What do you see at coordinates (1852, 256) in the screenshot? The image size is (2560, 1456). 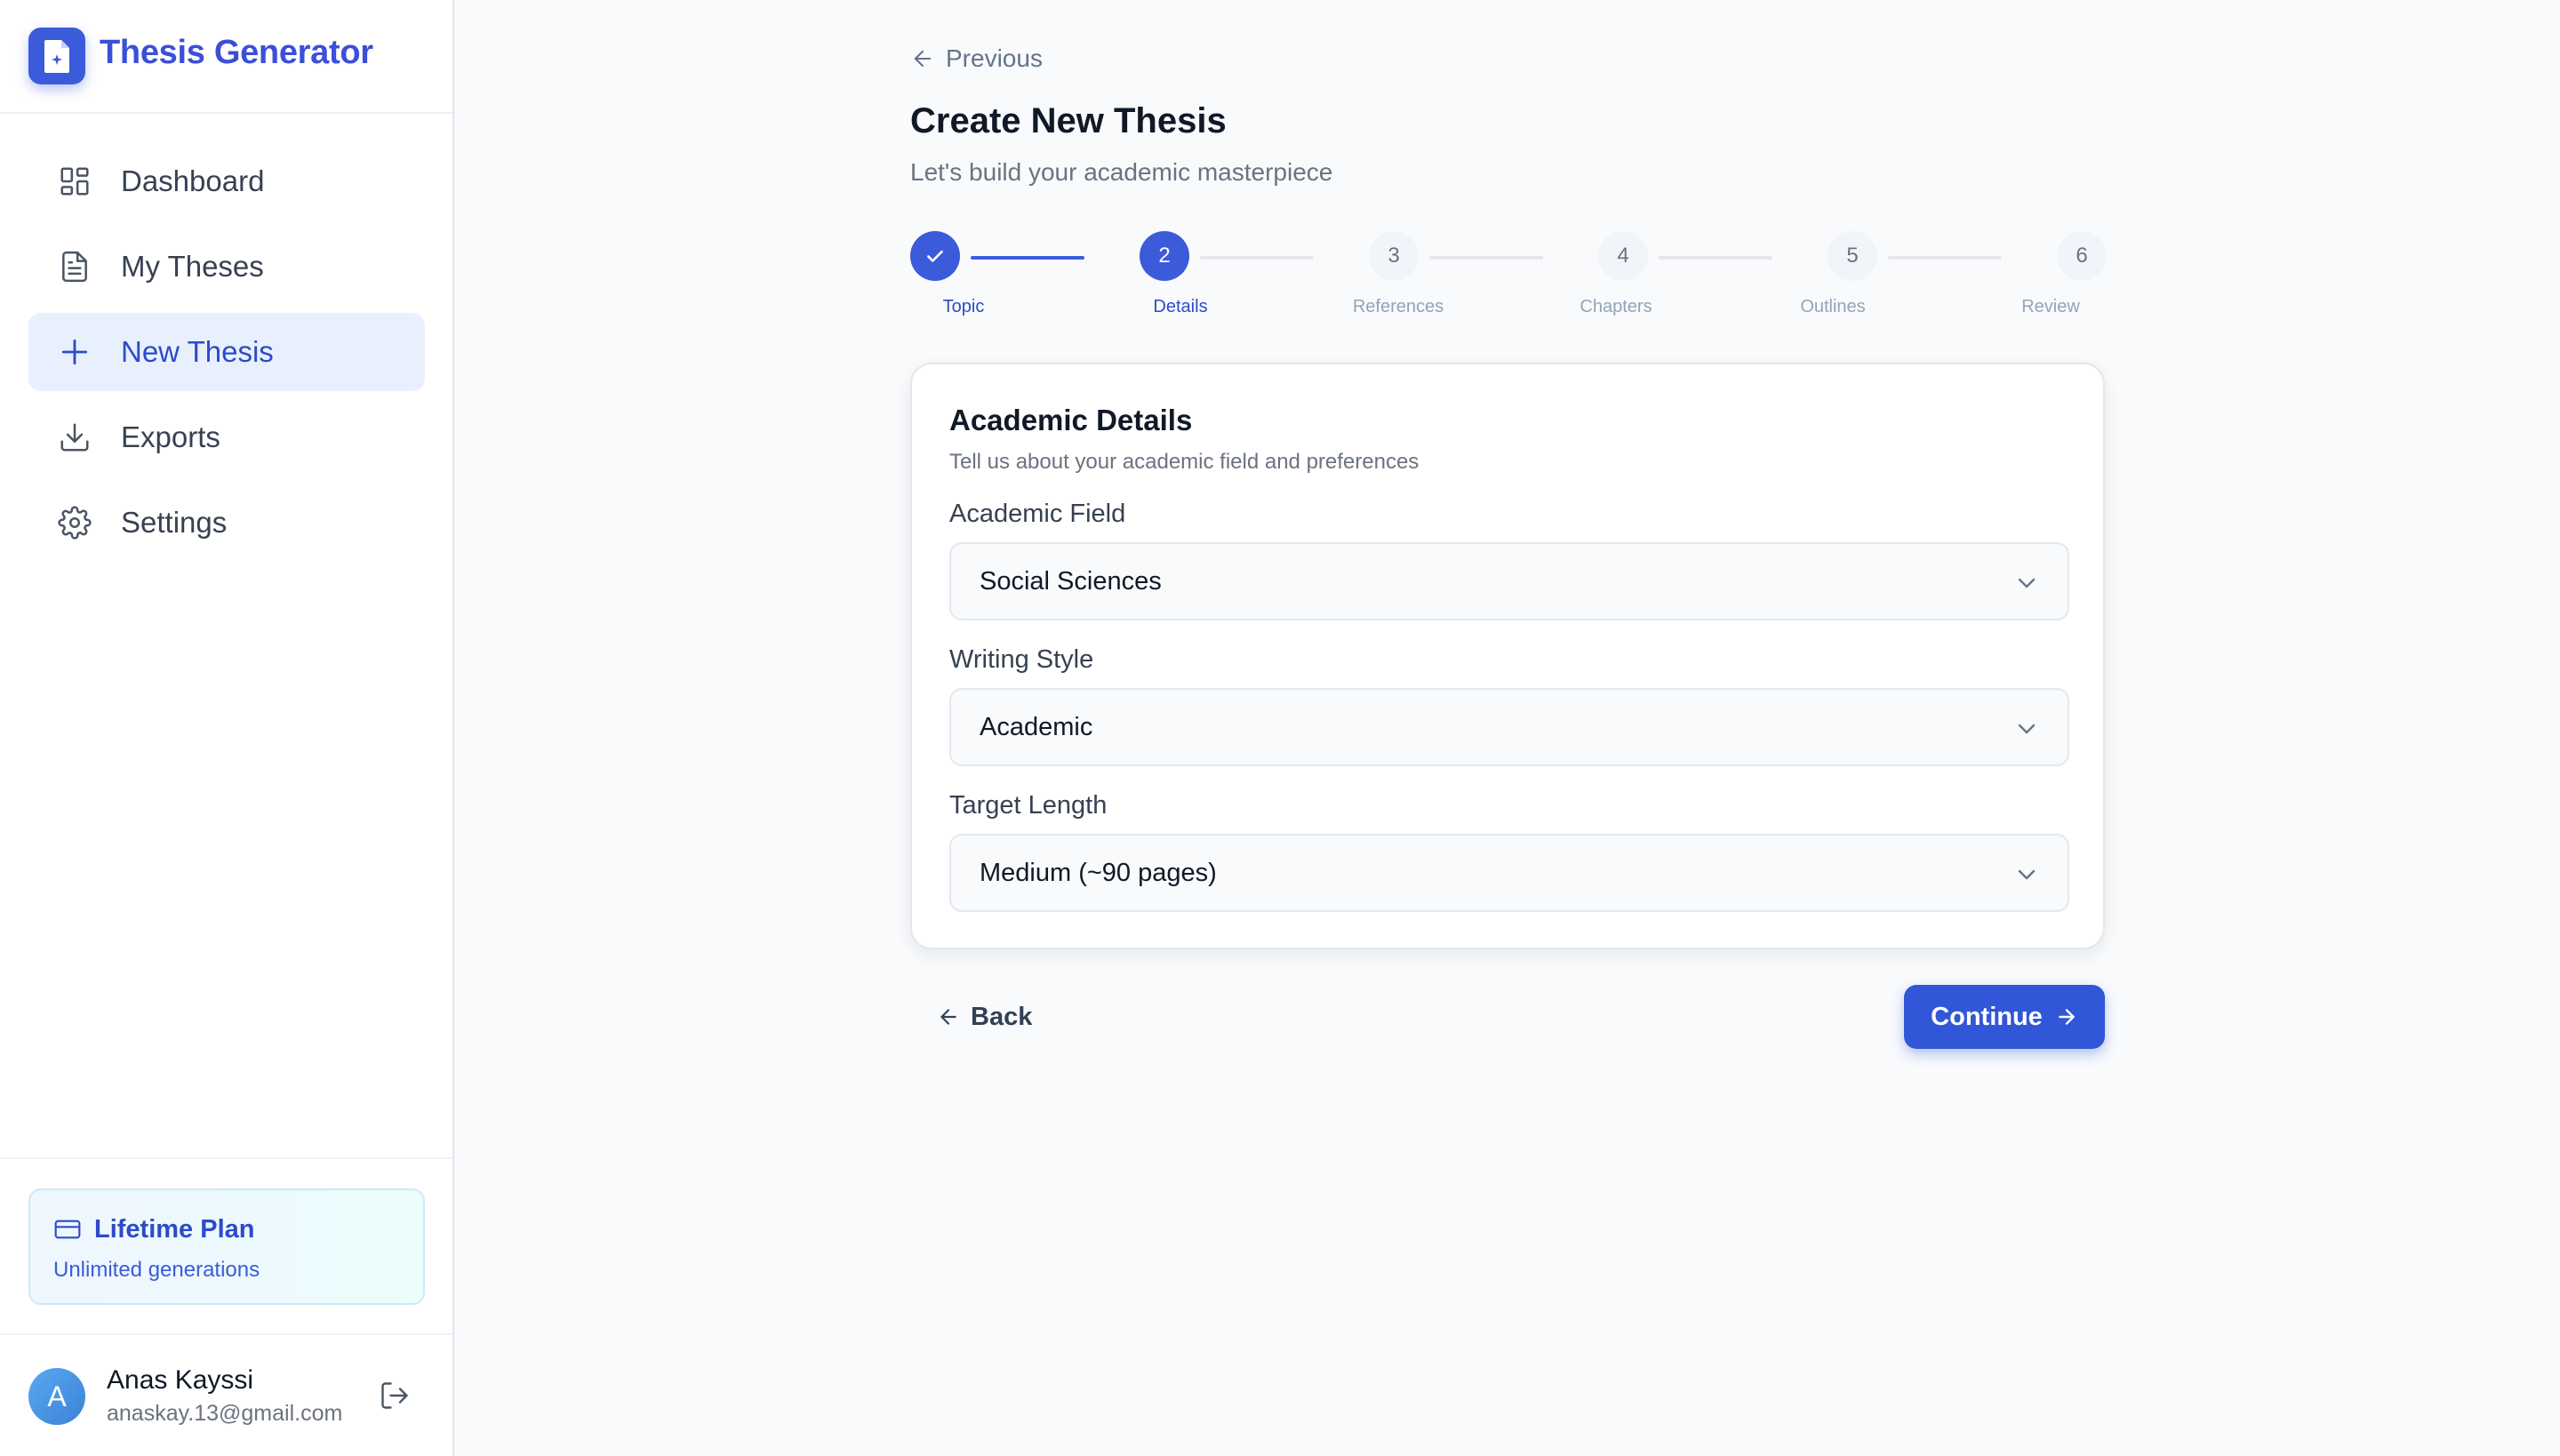 I see `step-outlines: 5` at bounding box center [1852, 256].